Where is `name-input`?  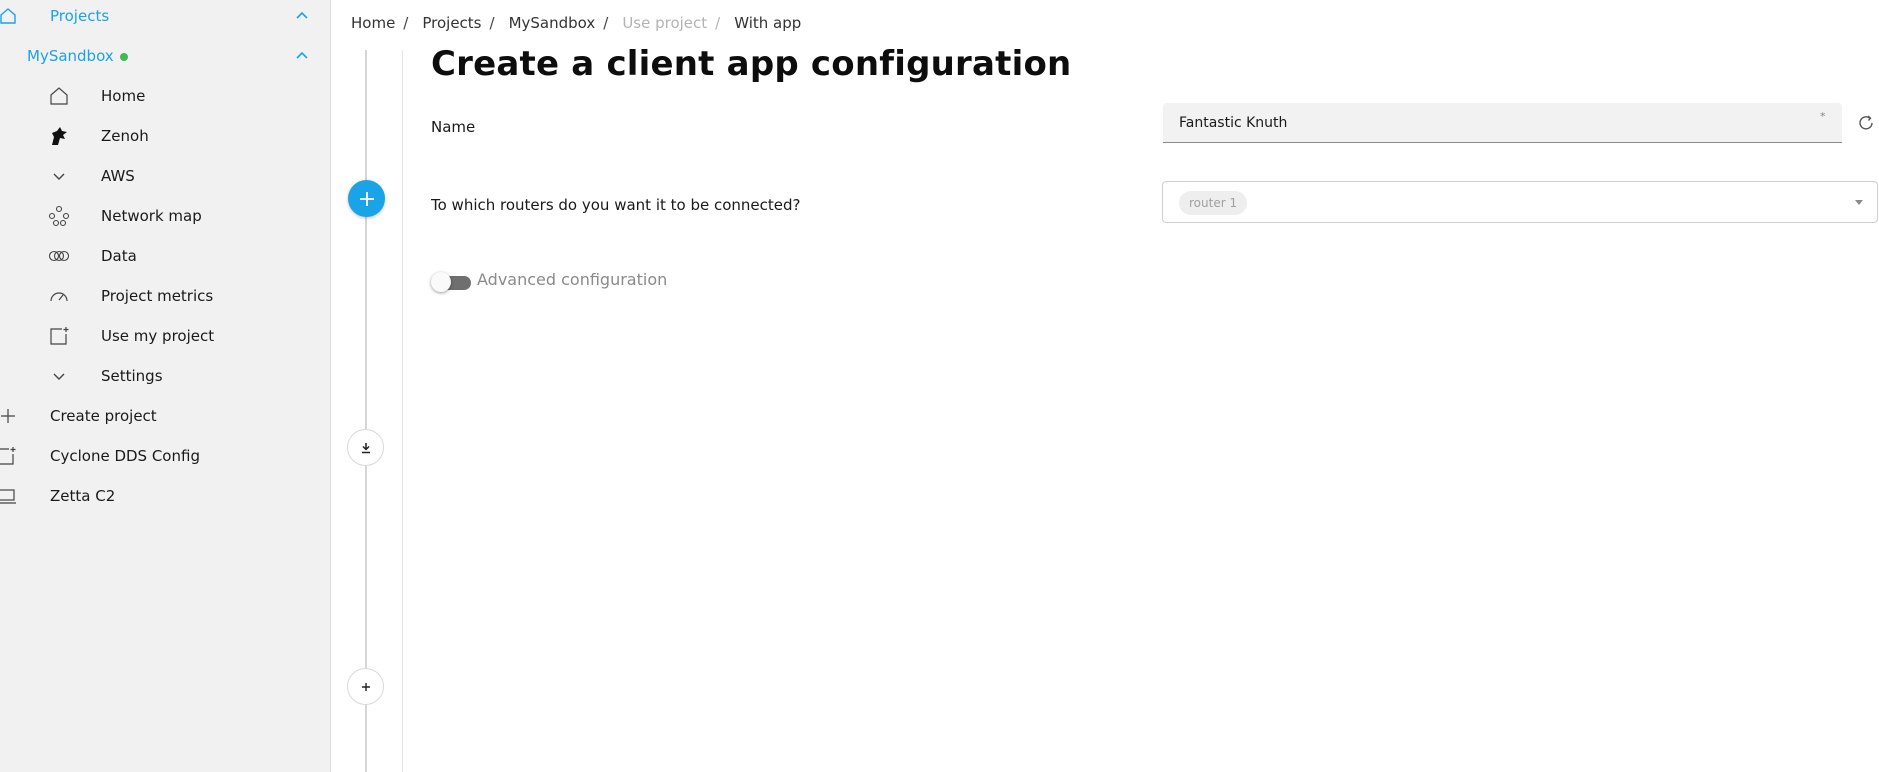
name-input is located at coordinates (1502, 123).